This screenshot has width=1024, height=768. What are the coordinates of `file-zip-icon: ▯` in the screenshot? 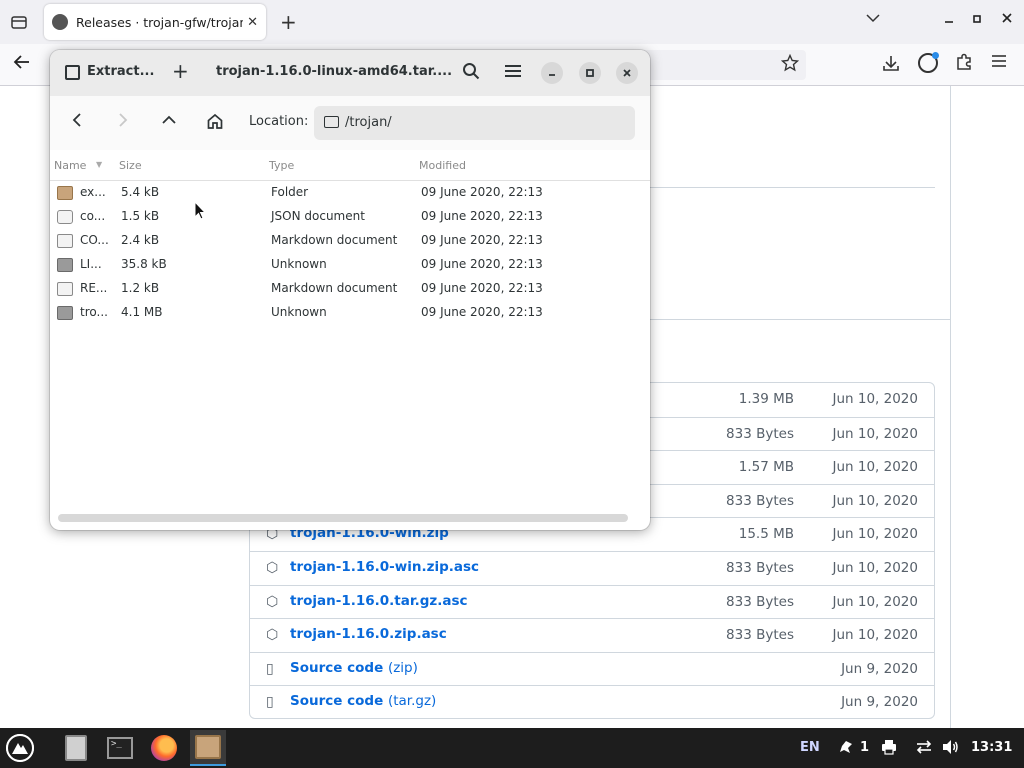 It's located at (270, 668).